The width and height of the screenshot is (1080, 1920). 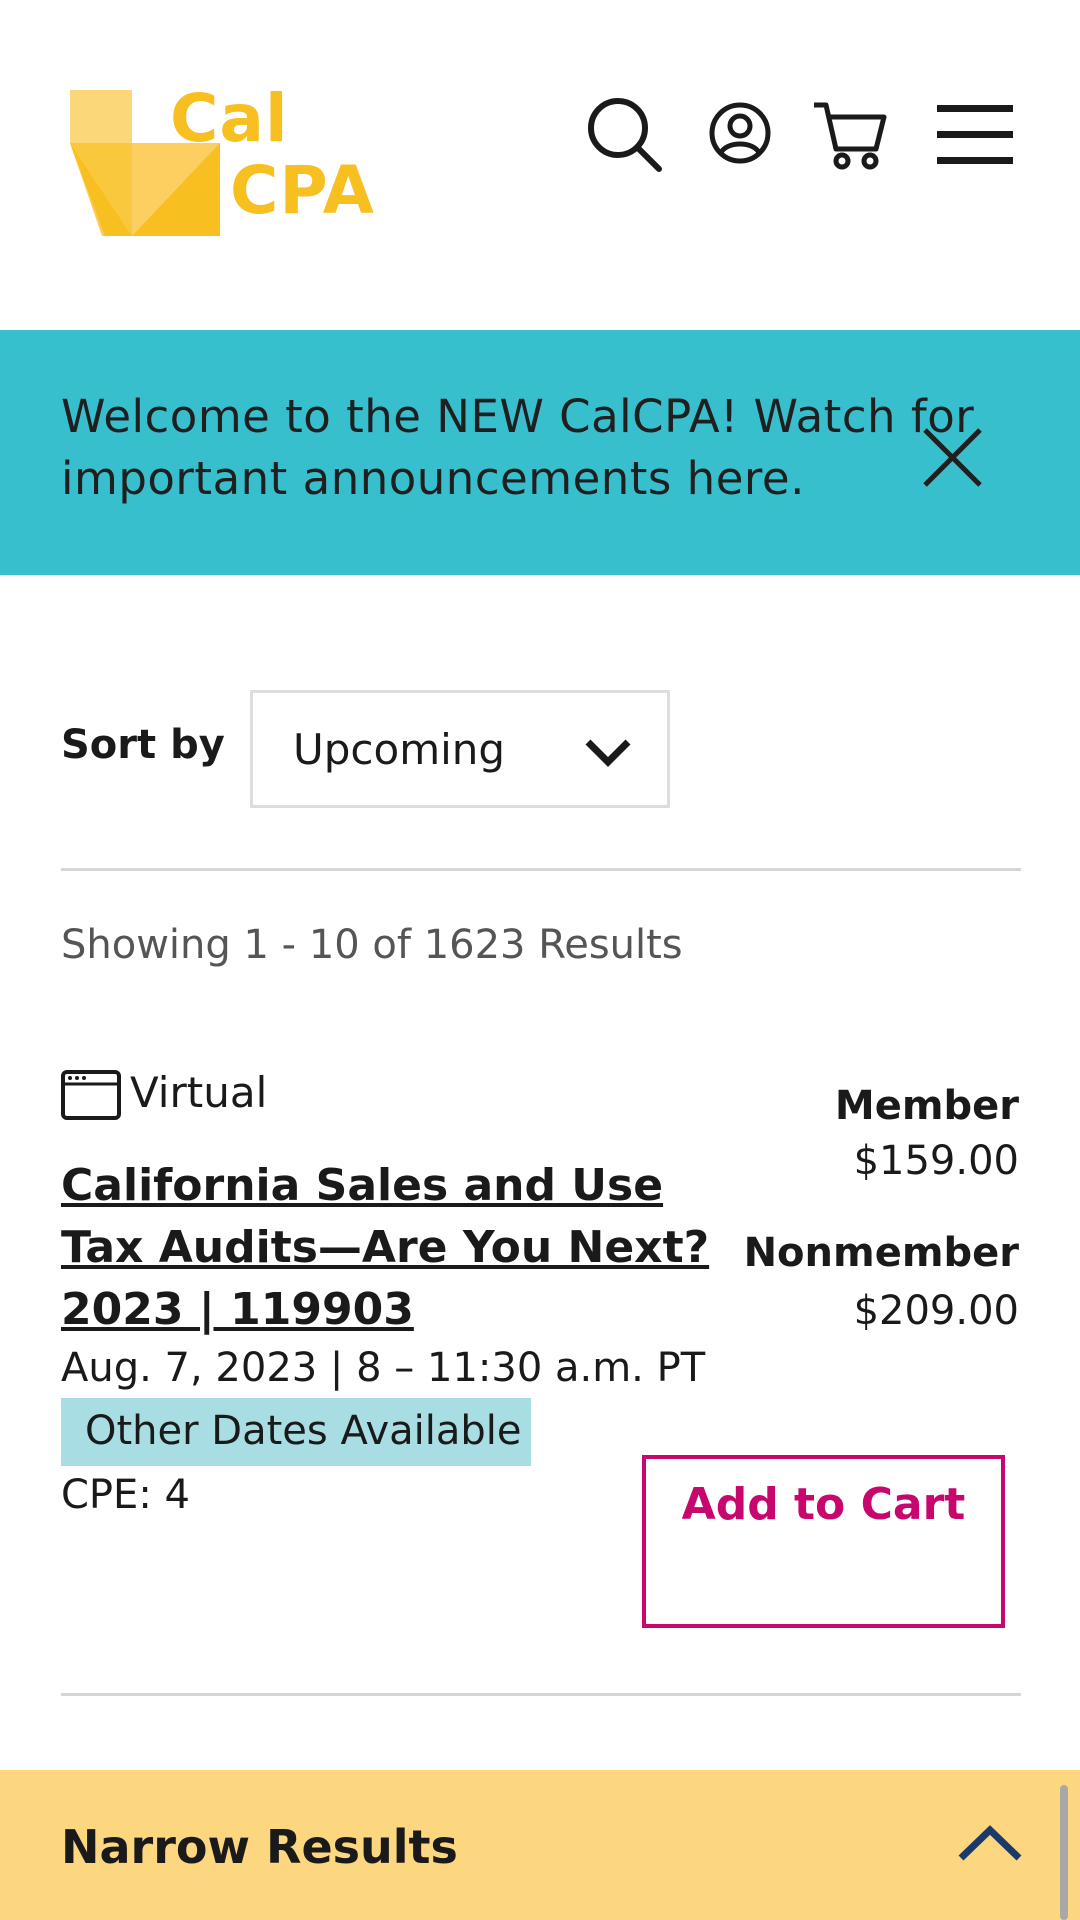 I want to click on logo-text-cal: Cal, so click(x=229, y=118).